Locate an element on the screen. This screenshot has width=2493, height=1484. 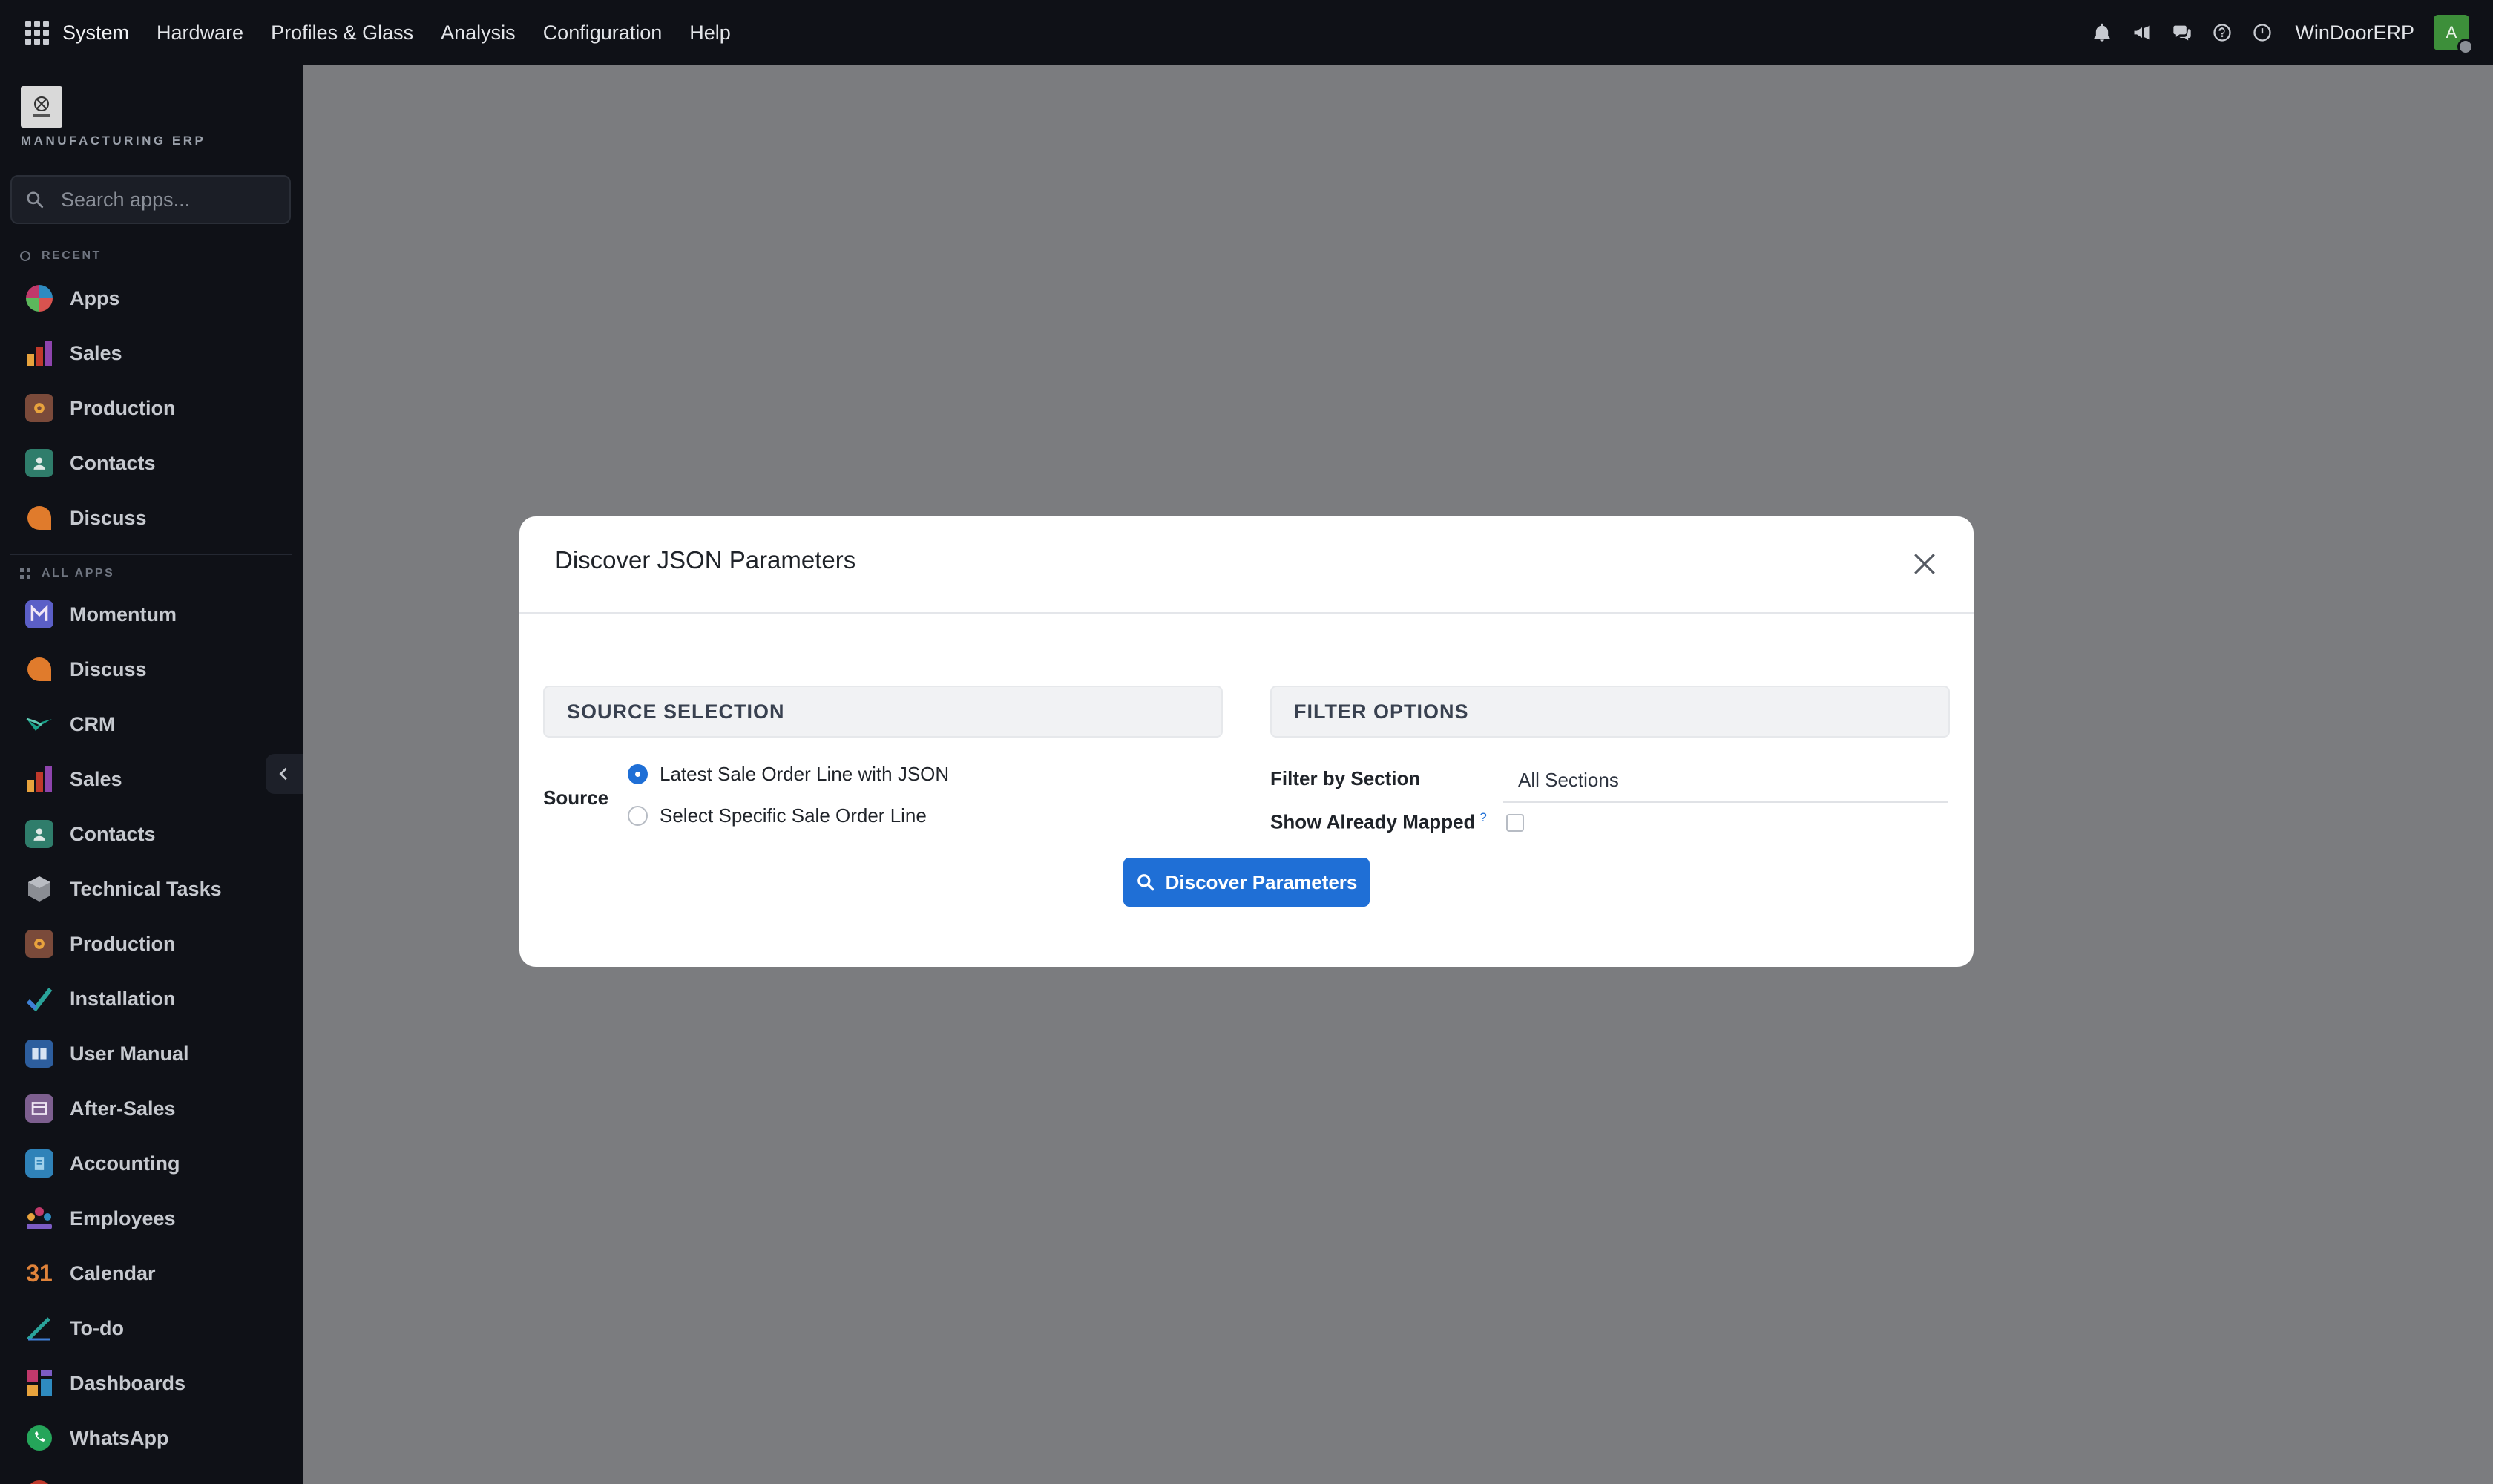
apps-grid-icon is located at coordinates (37, 33).